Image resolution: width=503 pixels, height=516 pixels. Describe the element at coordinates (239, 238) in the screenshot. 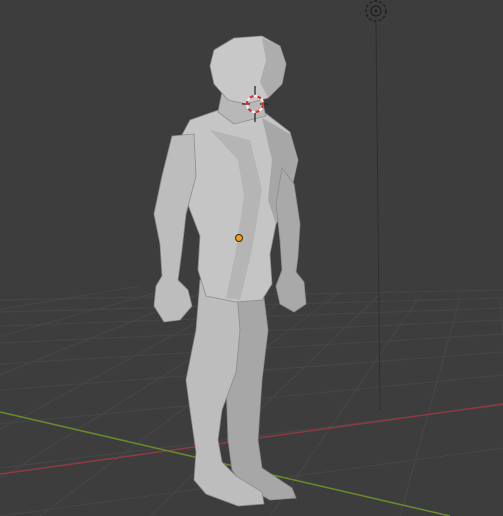

I see `object-origin-dot` at that location.